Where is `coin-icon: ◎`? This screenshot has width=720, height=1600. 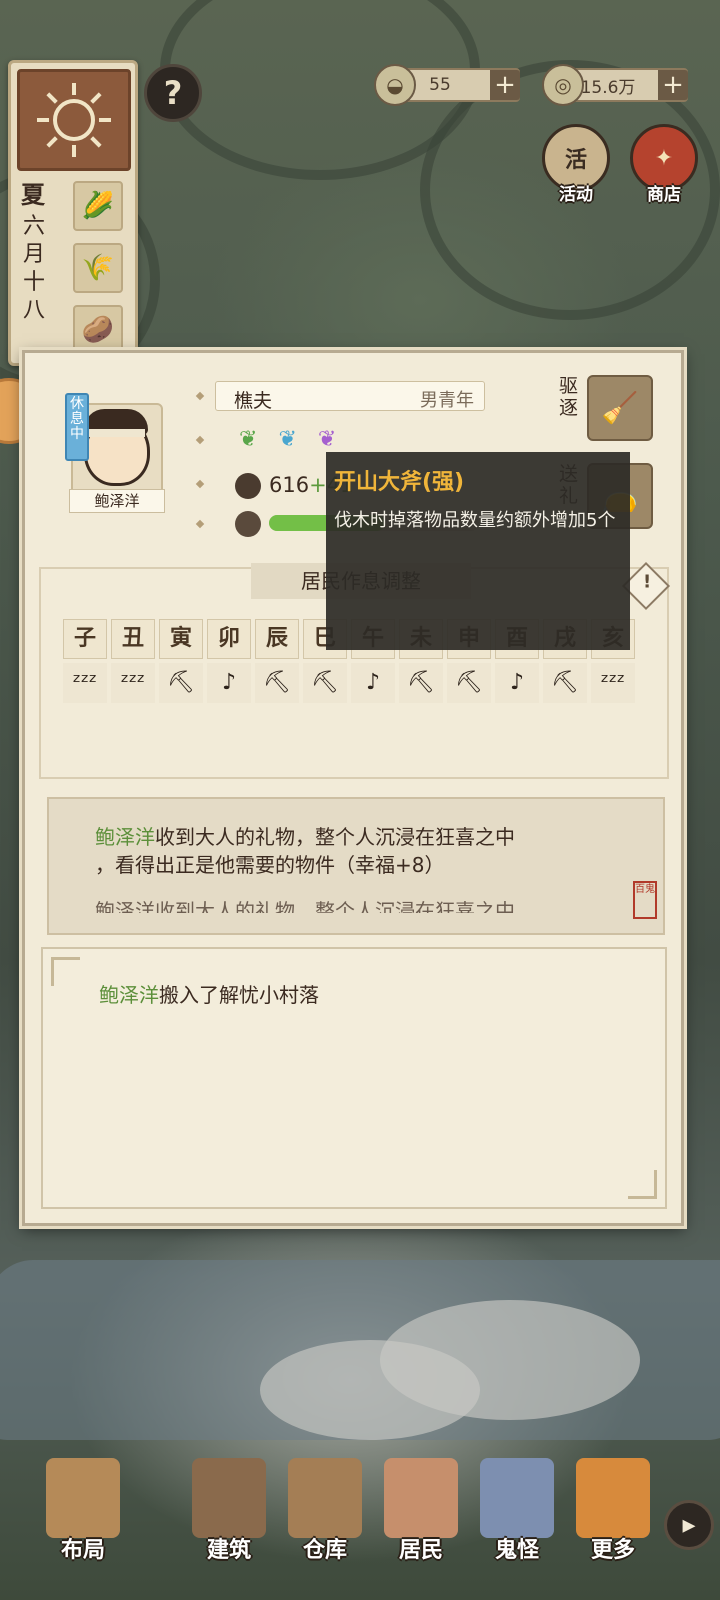
coin-icon: ◎ is located at coordinates (563, 85).